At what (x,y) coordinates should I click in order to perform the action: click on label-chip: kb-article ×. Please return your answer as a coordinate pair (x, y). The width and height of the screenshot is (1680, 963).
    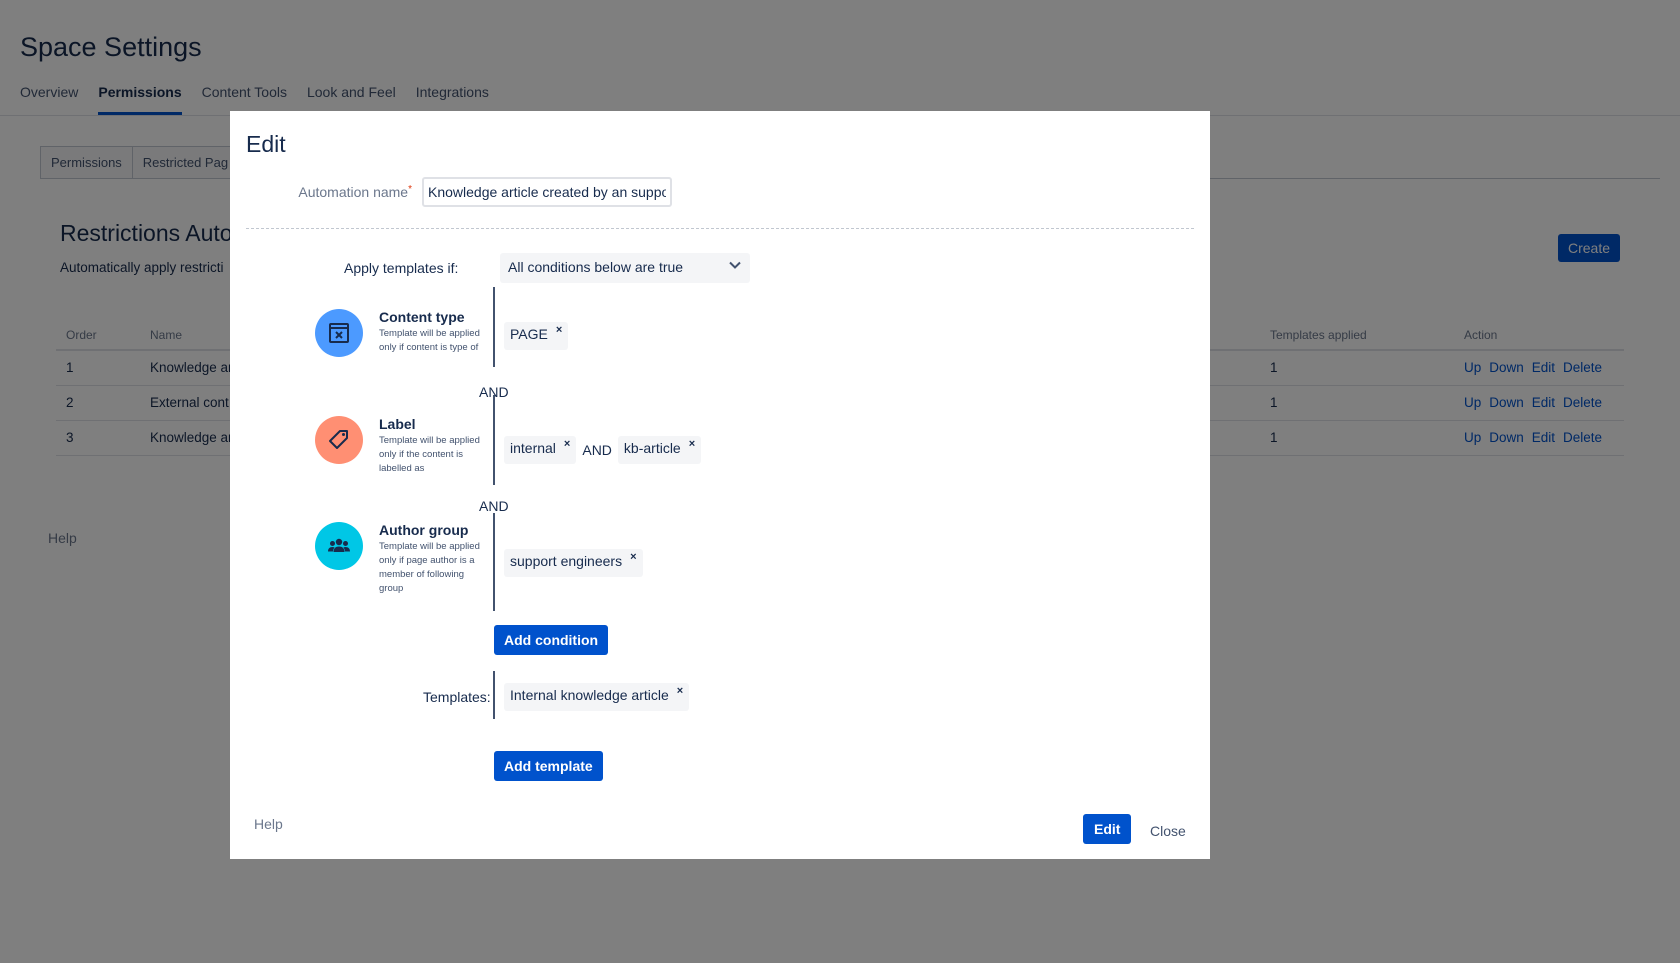
    Looking at the image, I should click on (659, 450).